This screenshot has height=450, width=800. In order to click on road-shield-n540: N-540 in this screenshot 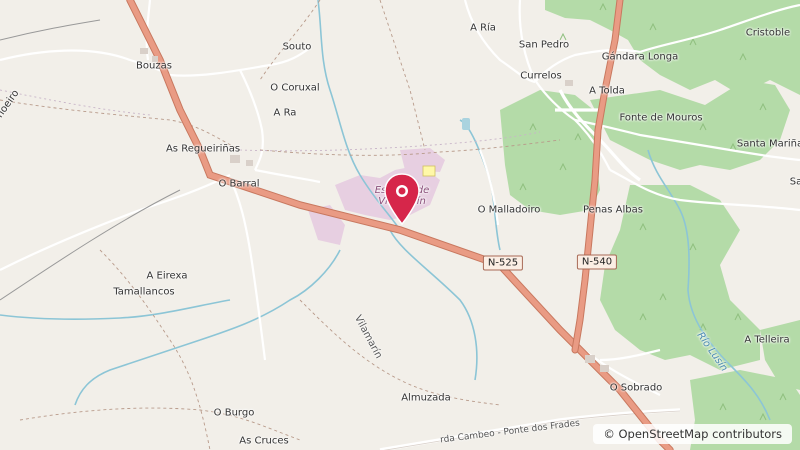, I will do `click(597, 262)`.